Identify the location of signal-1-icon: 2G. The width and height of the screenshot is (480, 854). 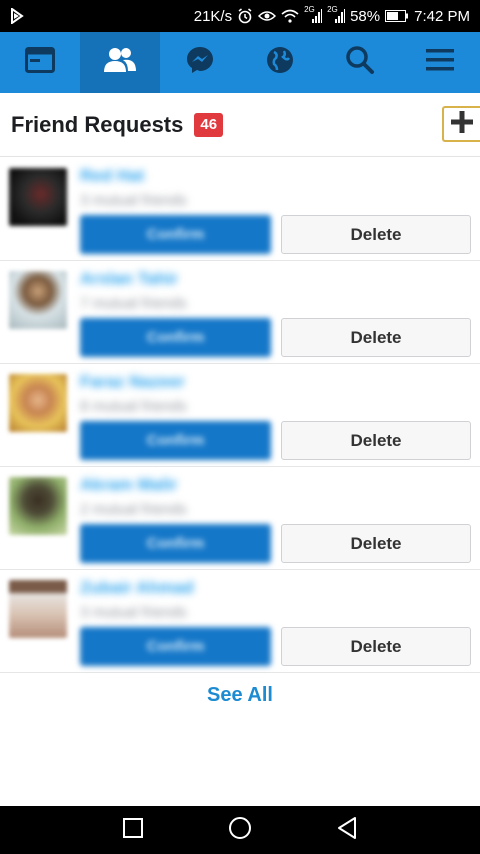
(313, 14).